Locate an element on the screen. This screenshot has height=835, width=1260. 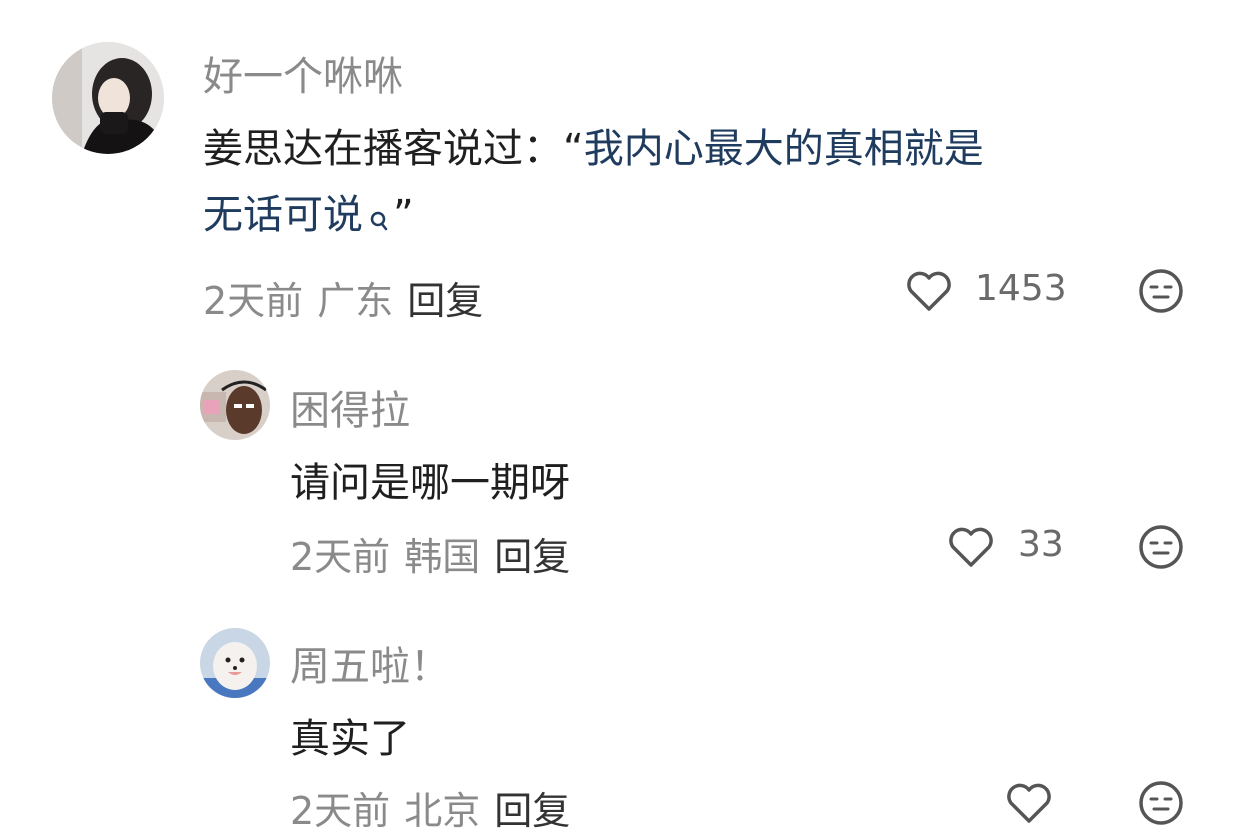
comment-meta: 2天前 广东 回复 is located at coordinates (350, 297).